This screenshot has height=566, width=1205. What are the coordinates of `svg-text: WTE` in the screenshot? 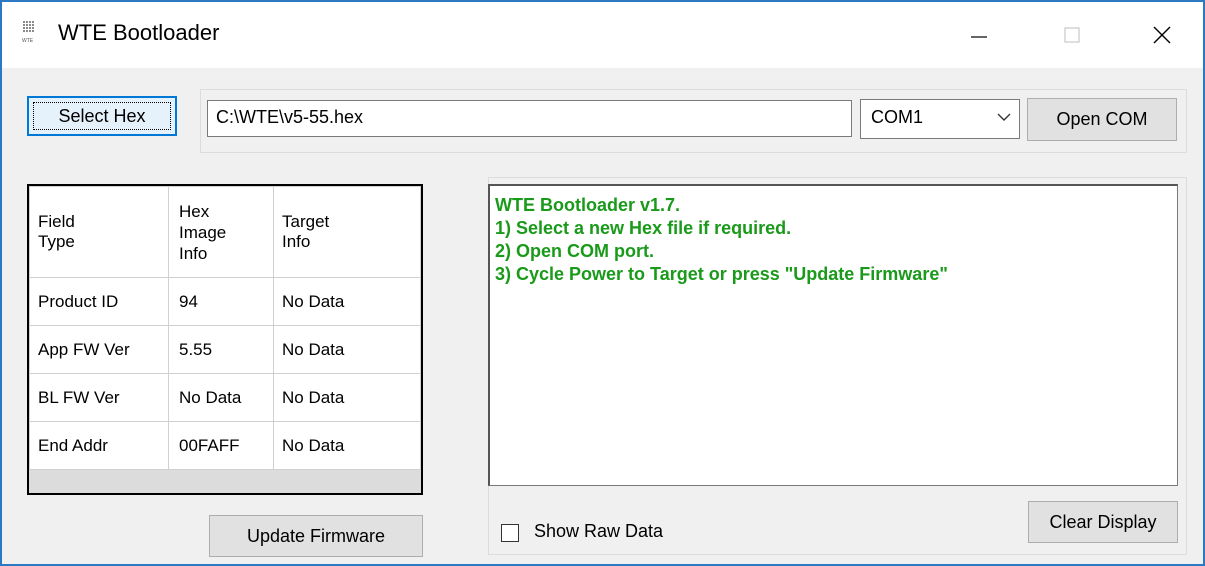 It's located at (28, 41).